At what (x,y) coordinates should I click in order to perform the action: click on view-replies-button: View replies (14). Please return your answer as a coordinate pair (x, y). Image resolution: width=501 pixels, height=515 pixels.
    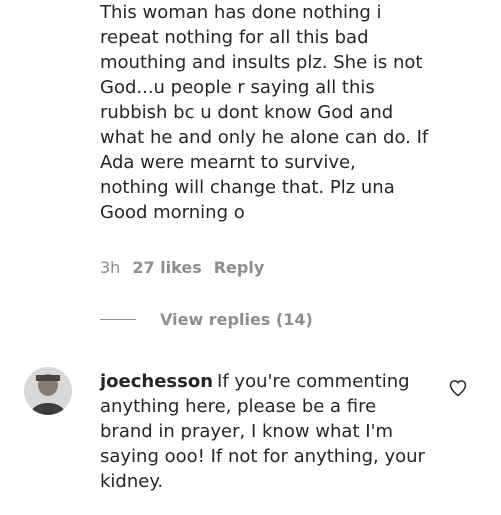
    Looking at the image, I should click on (206, 319).